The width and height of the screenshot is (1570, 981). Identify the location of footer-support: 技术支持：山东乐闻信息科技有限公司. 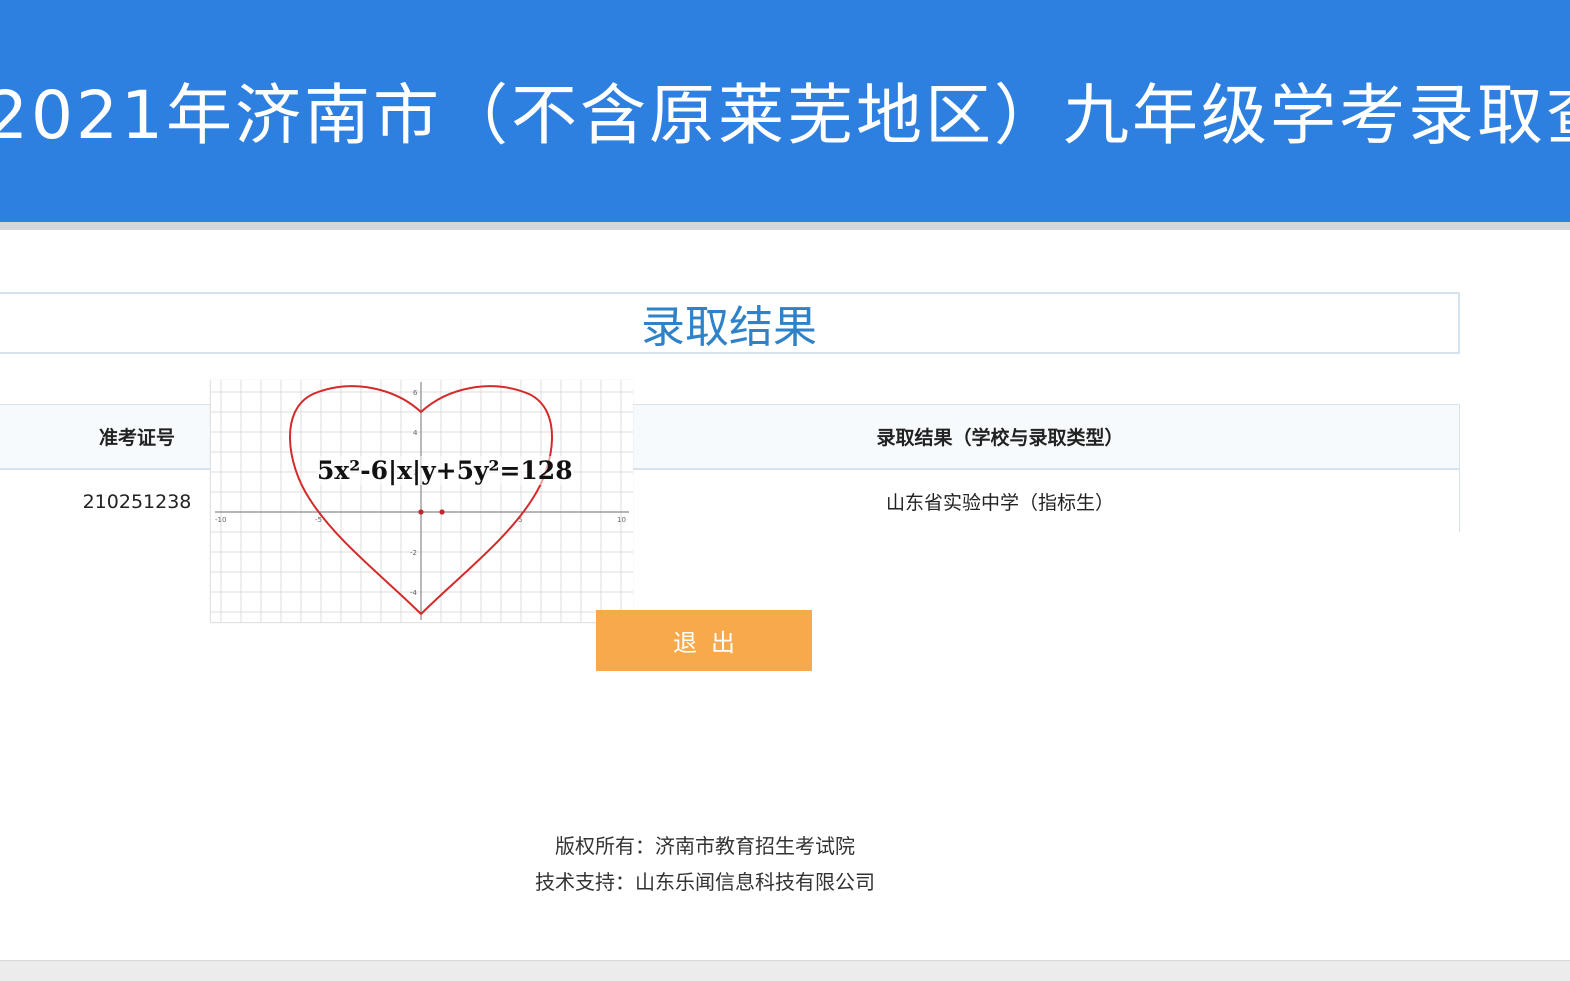
(705, 882).